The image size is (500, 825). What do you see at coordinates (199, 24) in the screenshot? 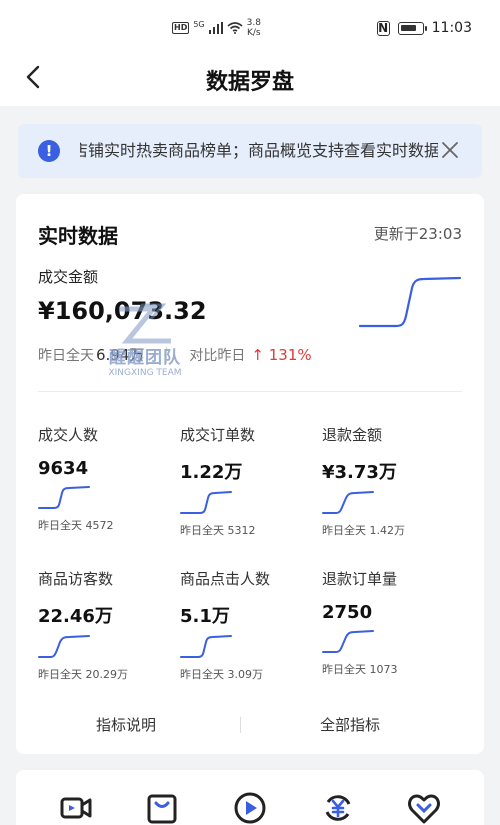
I see `network-type: 5G` at bounding box center [199, 24].